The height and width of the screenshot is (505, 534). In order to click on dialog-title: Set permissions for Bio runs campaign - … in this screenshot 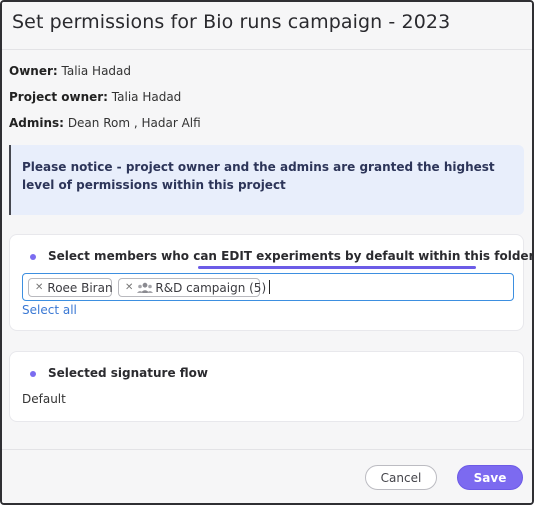, I will do `click(231, 22)`.